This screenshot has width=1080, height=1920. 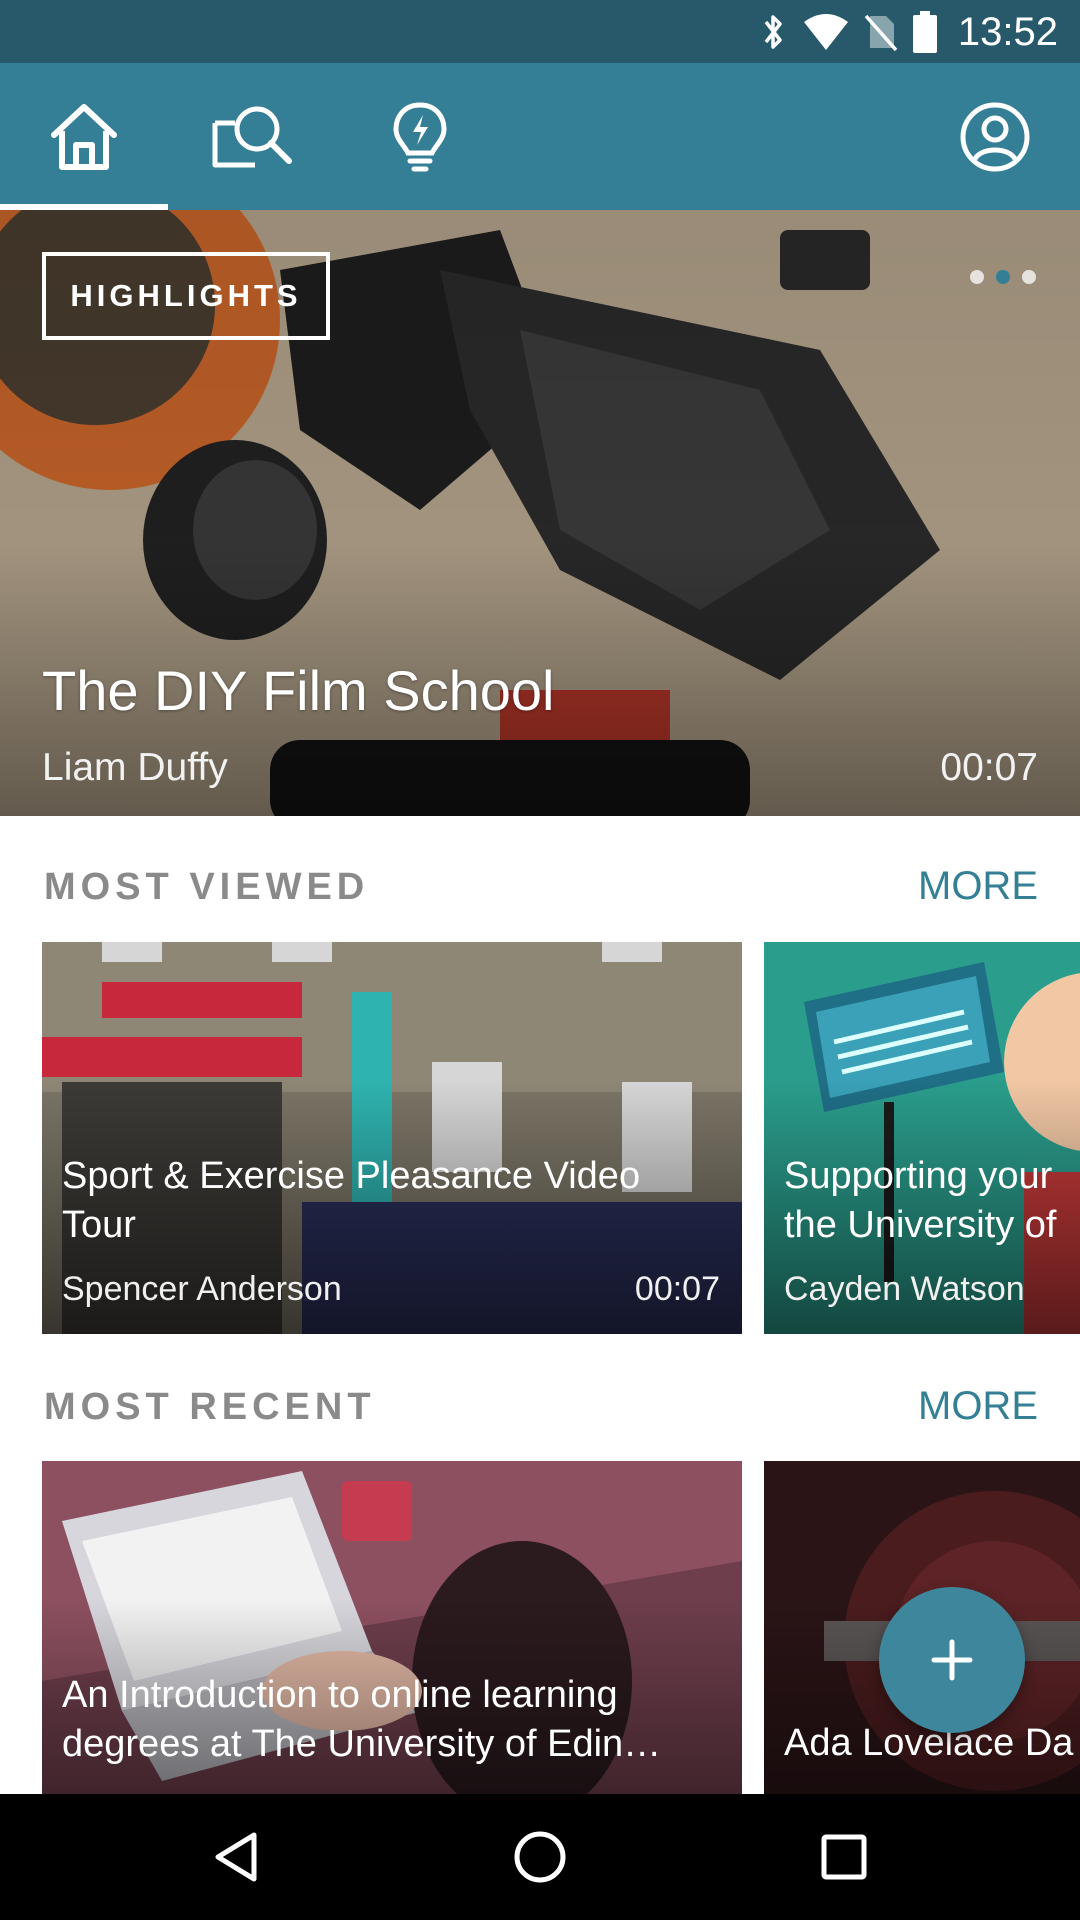 I want to click on card-title-line: Supporting your, so click(x=918, y=1176).